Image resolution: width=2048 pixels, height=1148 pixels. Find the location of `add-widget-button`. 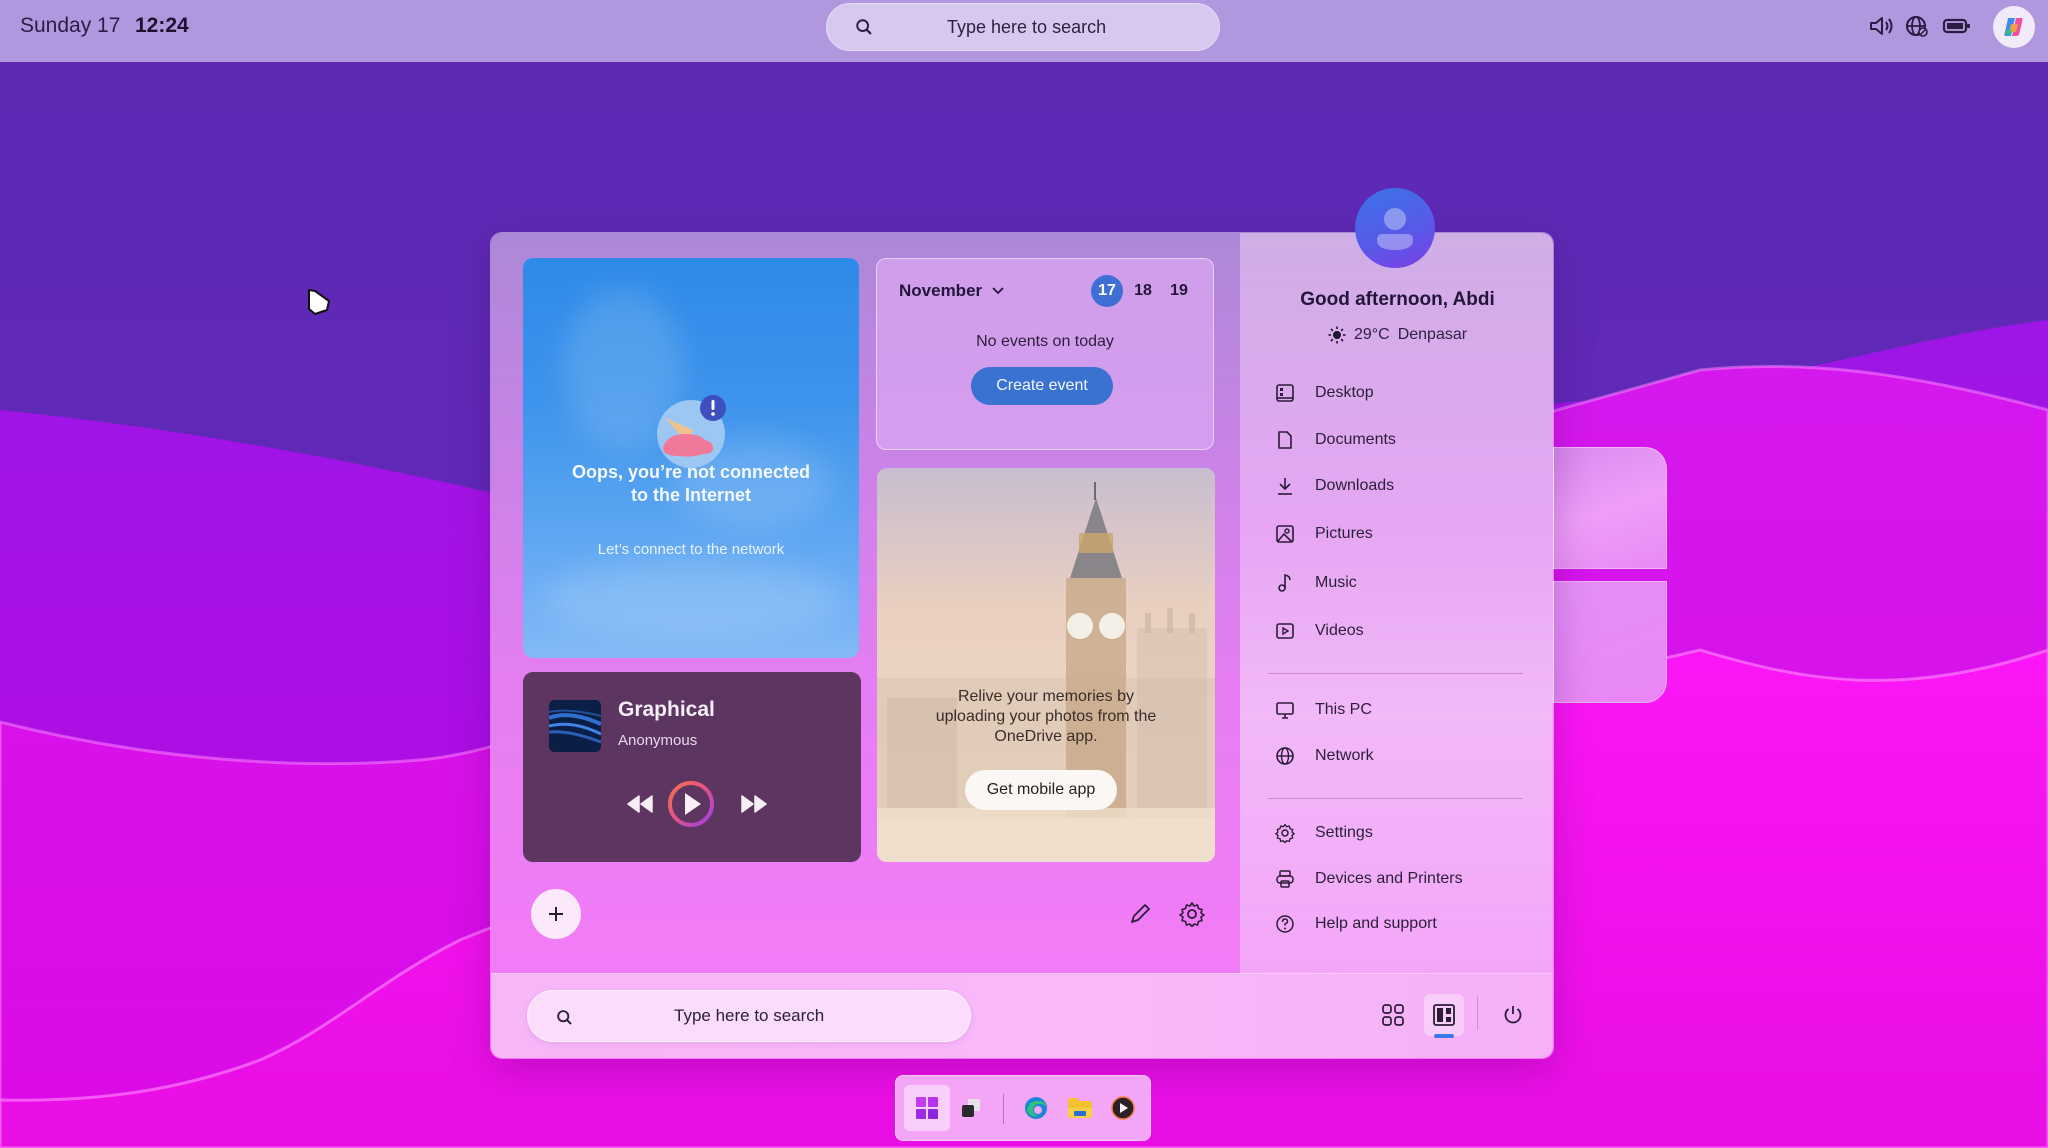

add-widget-button is located at coordinates (556, 914).